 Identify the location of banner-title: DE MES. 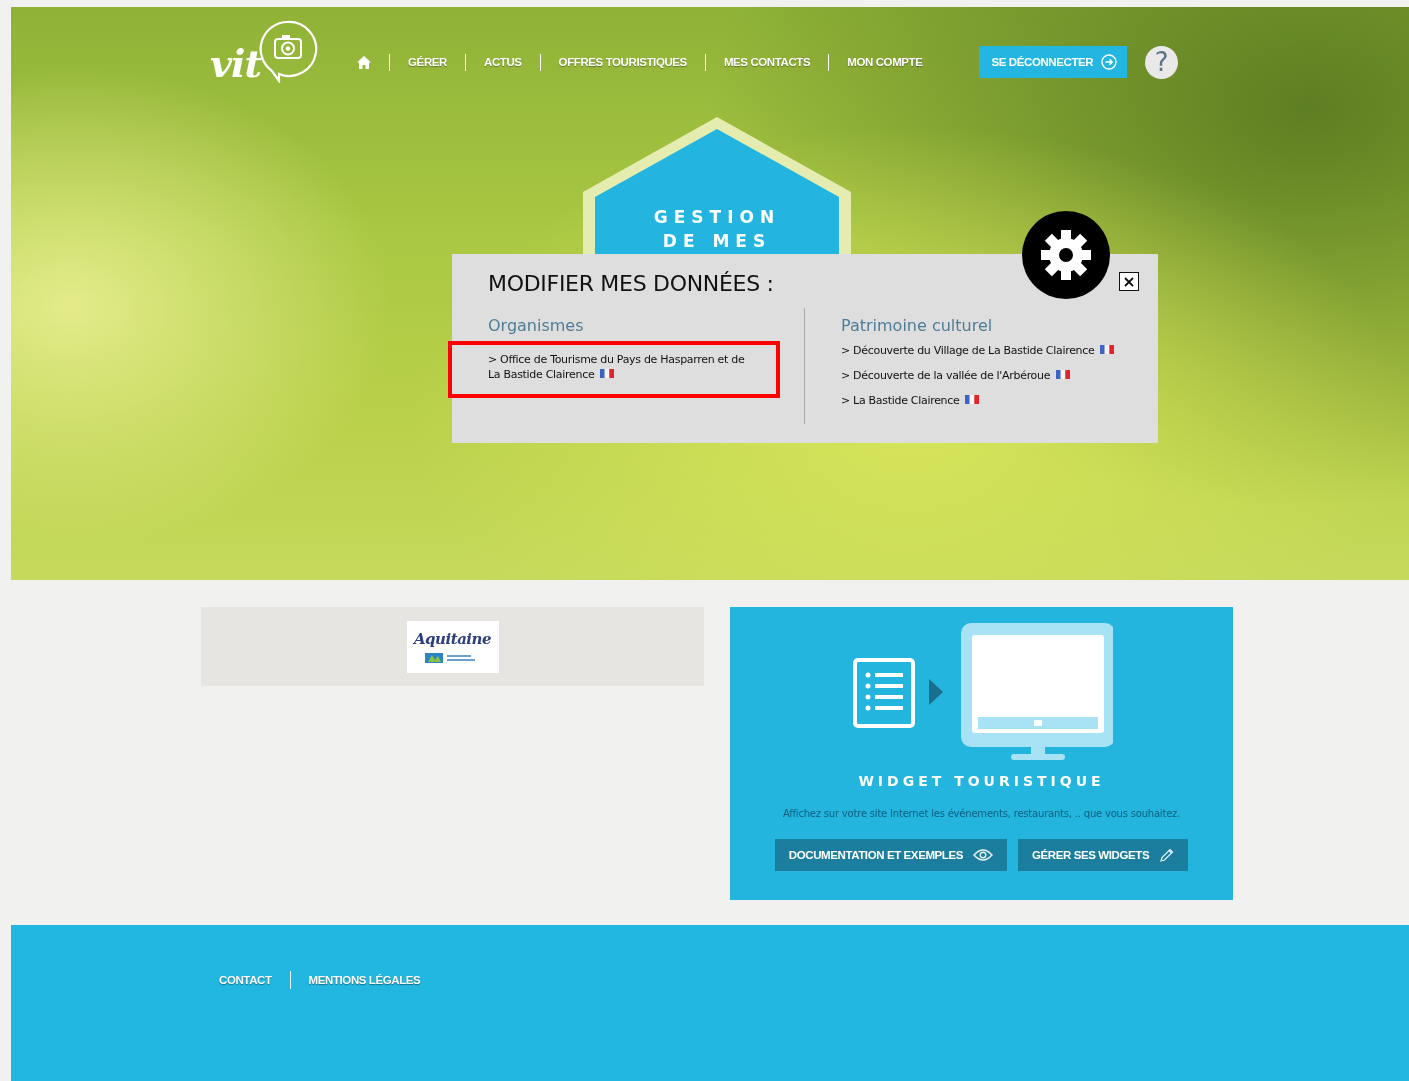
(717, 241).